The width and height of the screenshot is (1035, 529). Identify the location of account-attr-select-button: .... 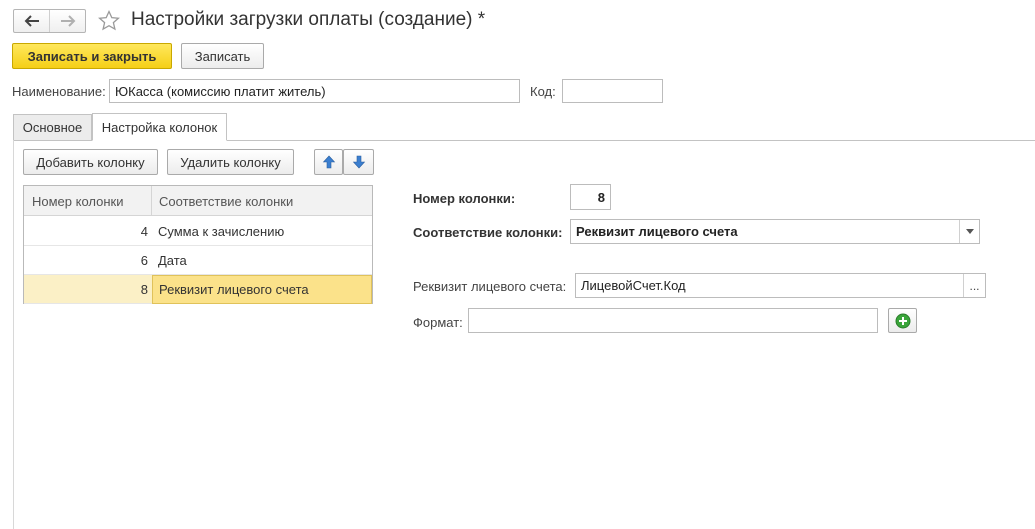
(974, 285).